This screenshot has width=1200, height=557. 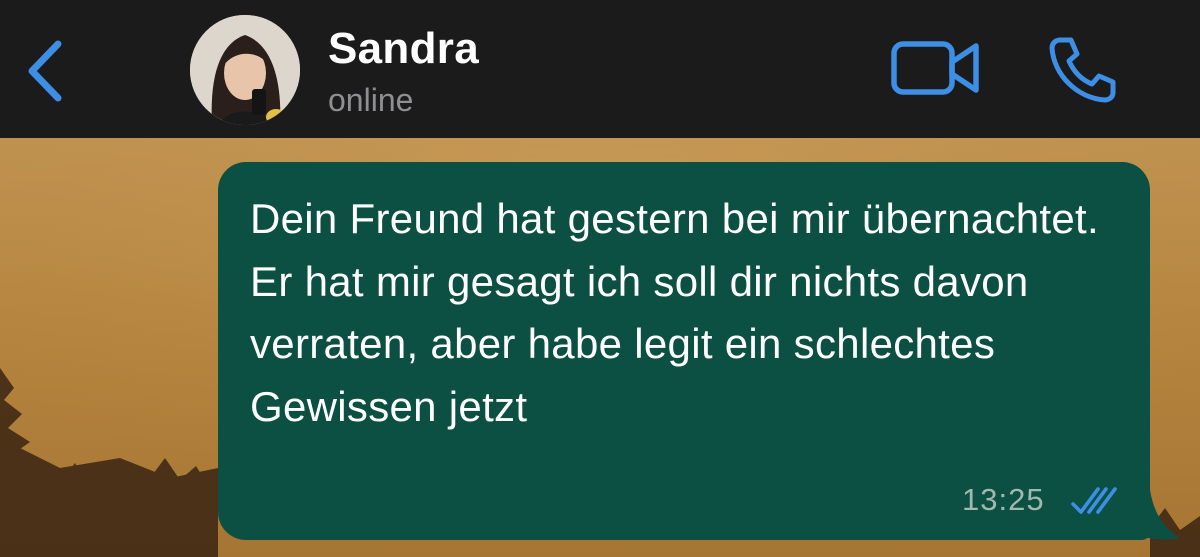 I want to click on contact-name: Sandra, so click(x=403, y=49).